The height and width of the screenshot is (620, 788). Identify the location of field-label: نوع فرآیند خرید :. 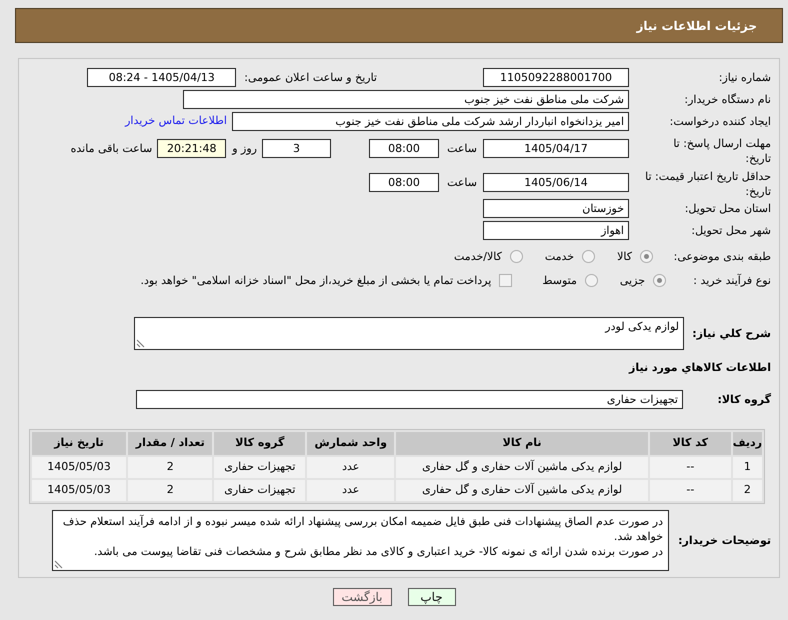
(731, 280).